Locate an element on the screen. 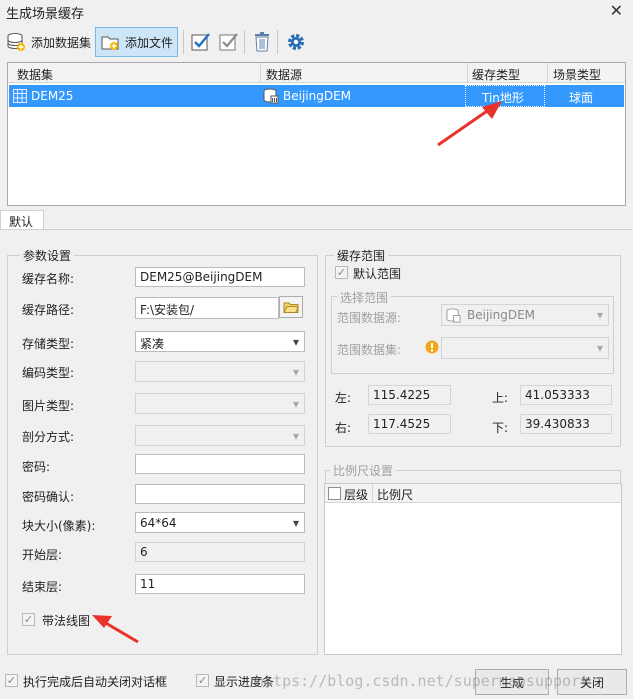  folder-open-icon is located at coordinates (291, 307).